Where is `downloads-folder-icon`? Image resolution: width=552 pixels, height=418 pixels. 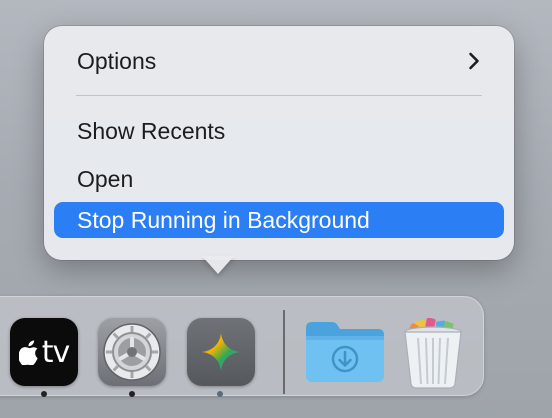
downloads-folder-icon is located at coordinates (345, 352).